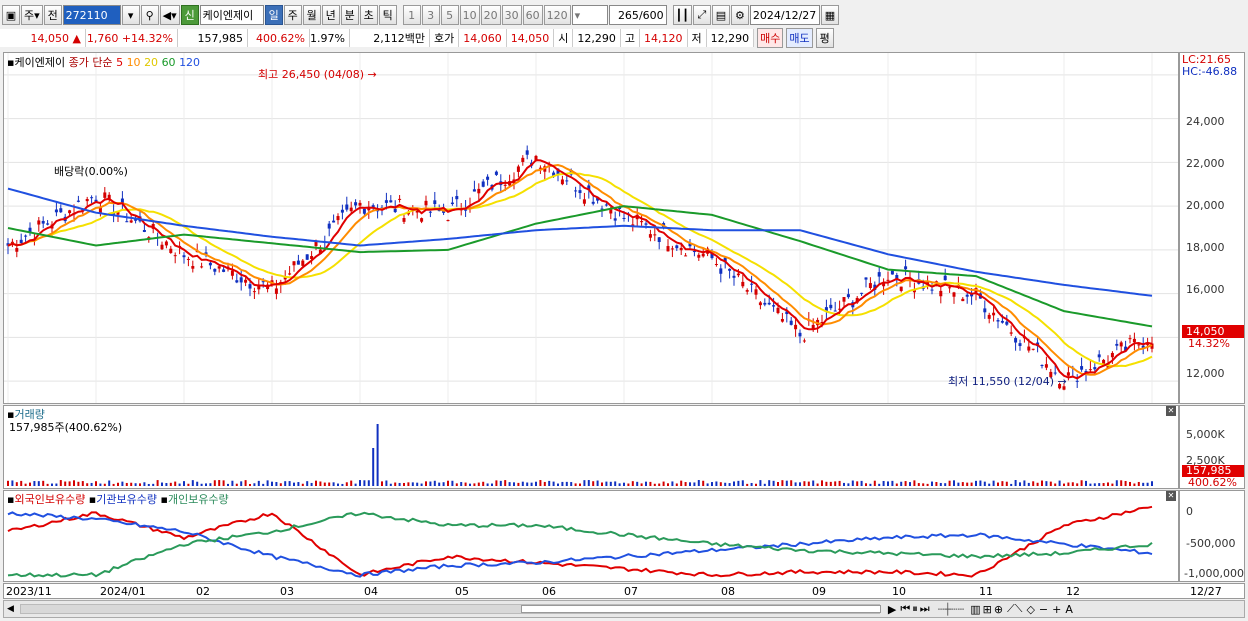 This screenshot has width=1248, height=621. I want to click on auto-icon: A, so click(1069, 609).